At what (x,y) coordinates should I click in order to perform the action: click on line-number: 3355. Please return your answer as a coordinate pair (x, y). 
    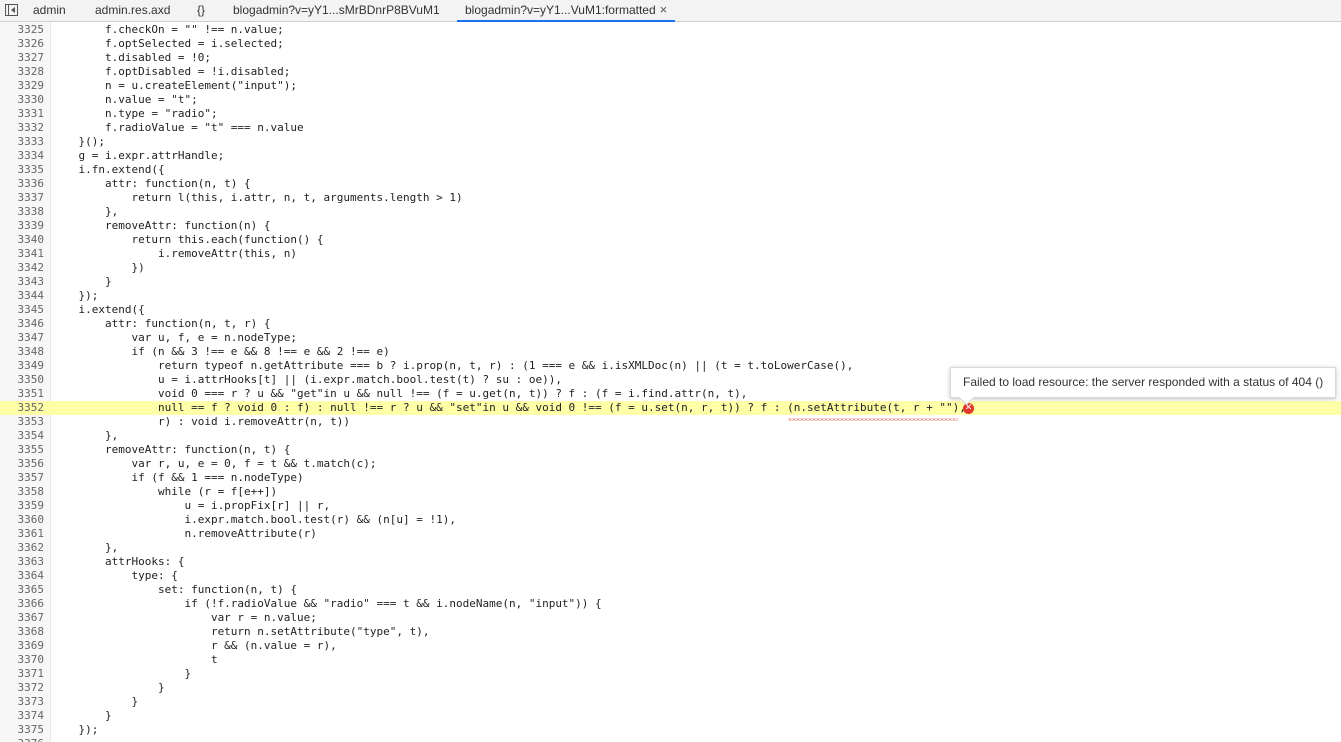
    Looking at the image, I should click on (22, 450).